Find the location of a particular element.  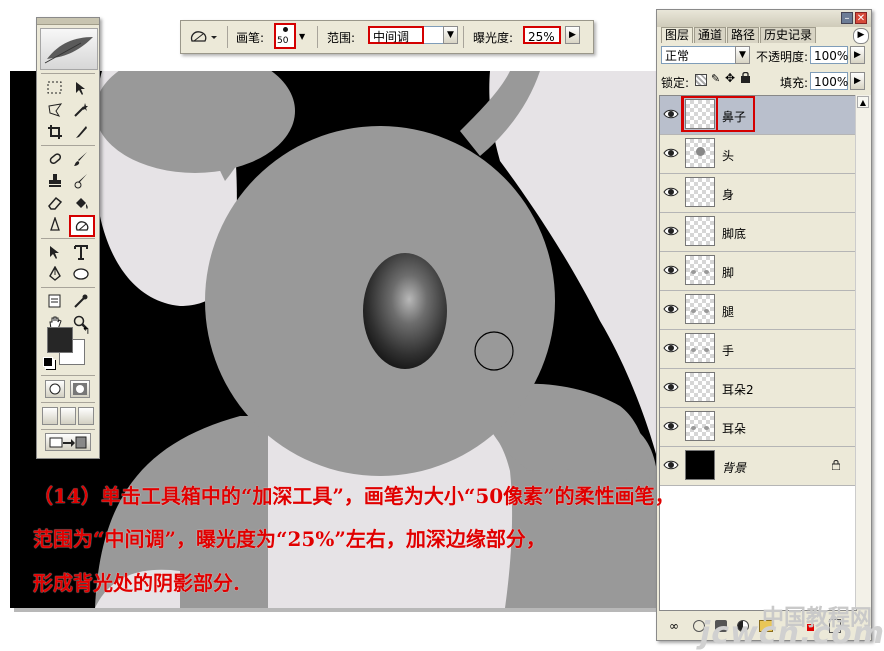

standard-mode-button is located at coordinates (55, 389).